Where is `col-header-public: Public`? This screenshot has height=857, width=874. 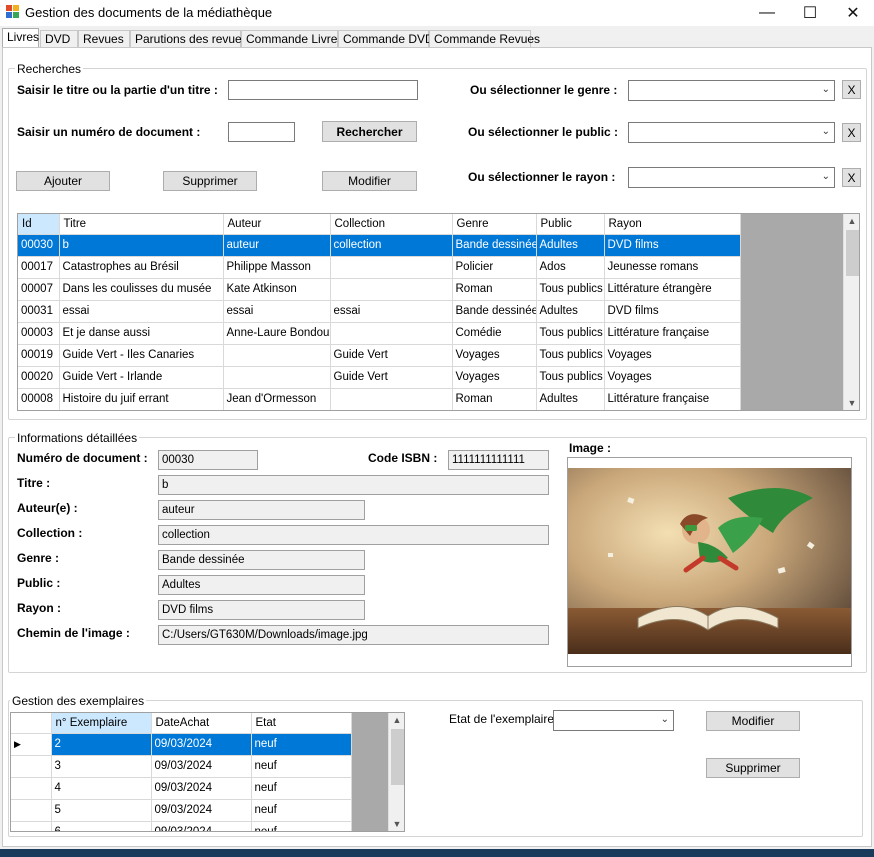
col-header-public: Public is located at coordinates (570, 224).